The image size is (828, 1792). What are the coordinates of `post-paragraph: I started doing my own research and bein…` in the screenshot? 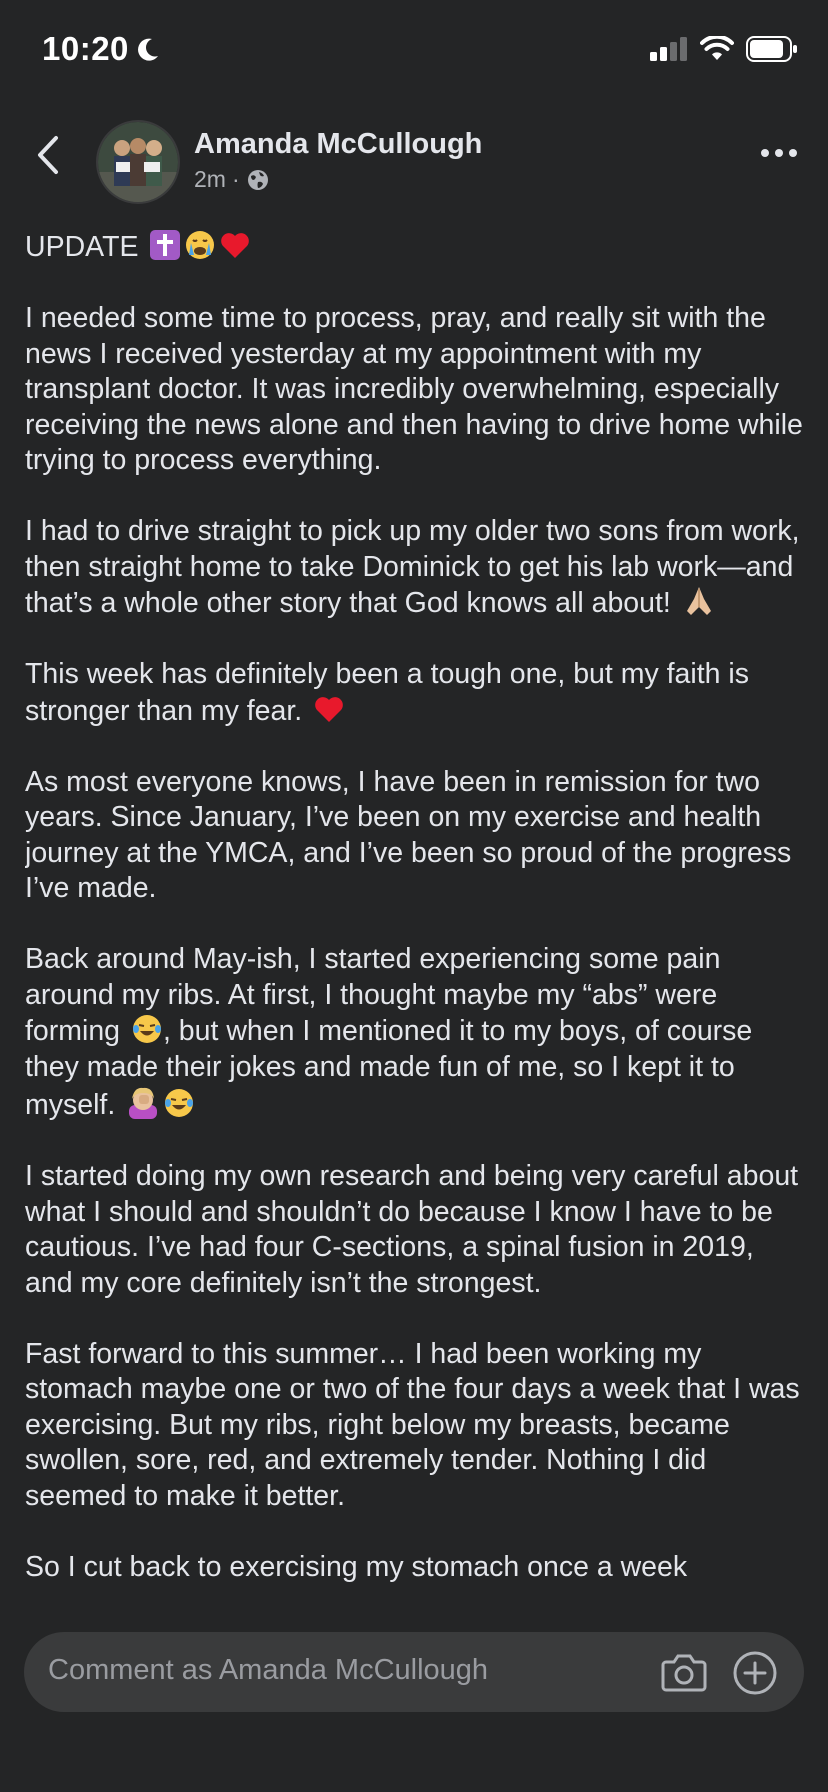 It's located at (412, 1229).